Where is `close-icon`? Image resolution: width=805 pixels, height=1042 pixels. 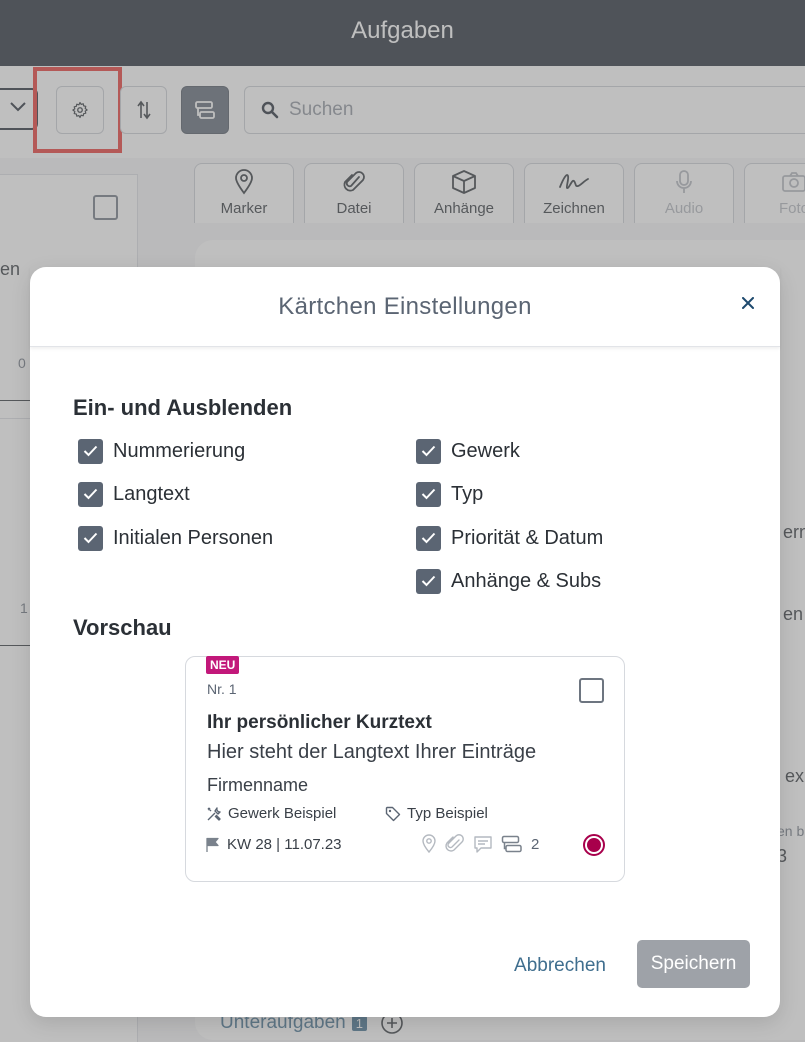 close-icon is located at coordinates (748, 303).